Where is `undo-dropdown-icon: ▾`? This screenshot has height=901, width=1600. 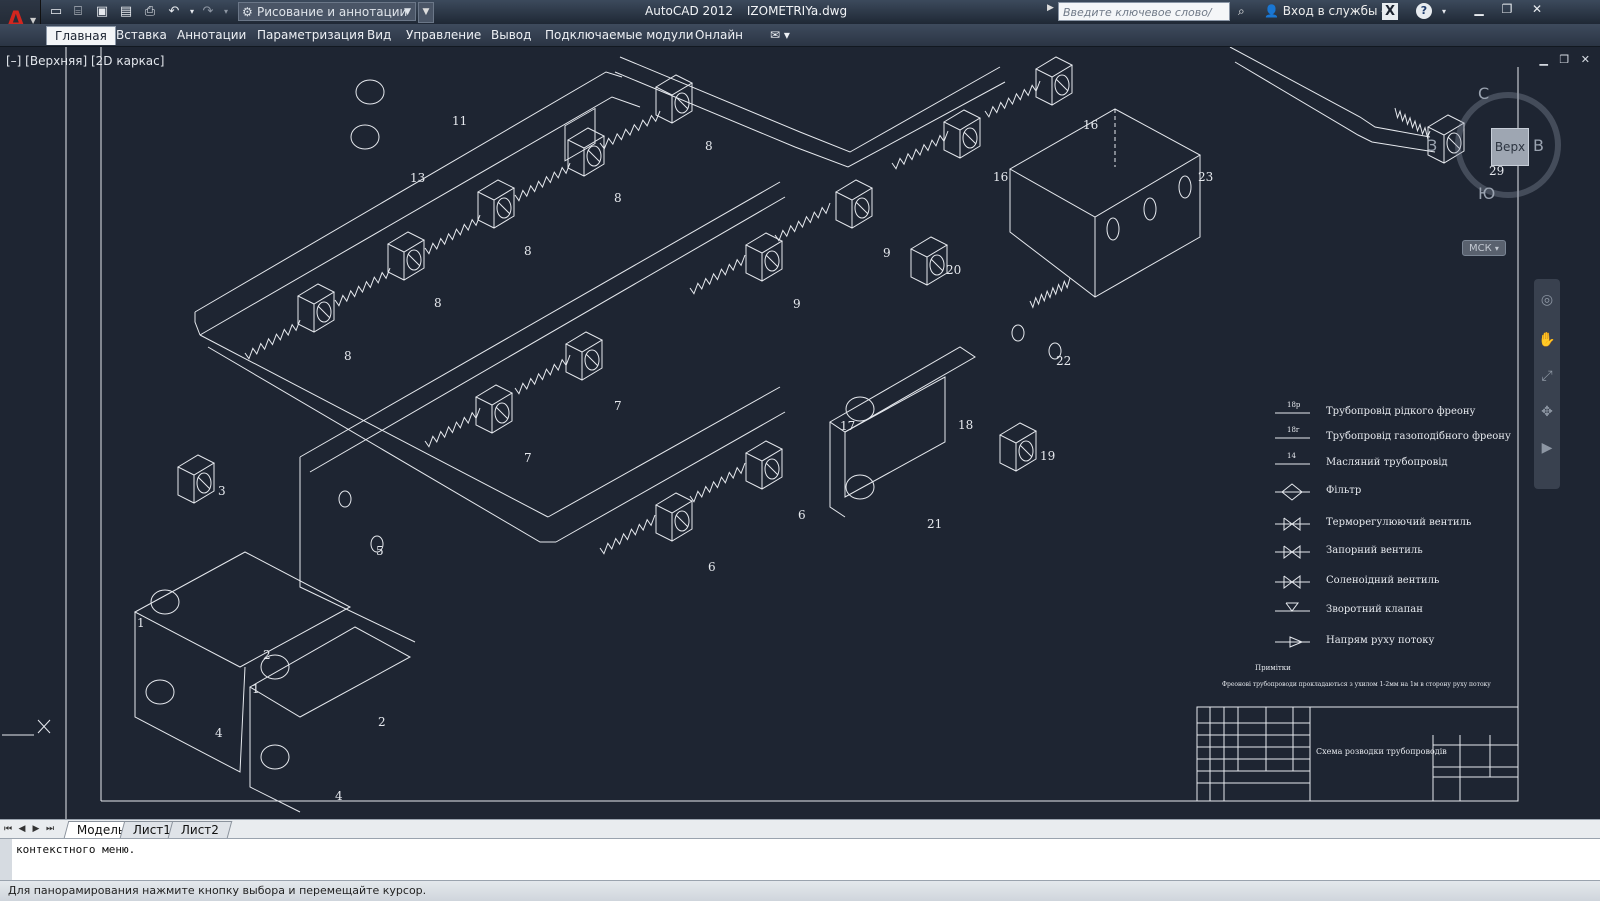
undo-dropdown-icon: ▾ is located at coordinates (192, 12).